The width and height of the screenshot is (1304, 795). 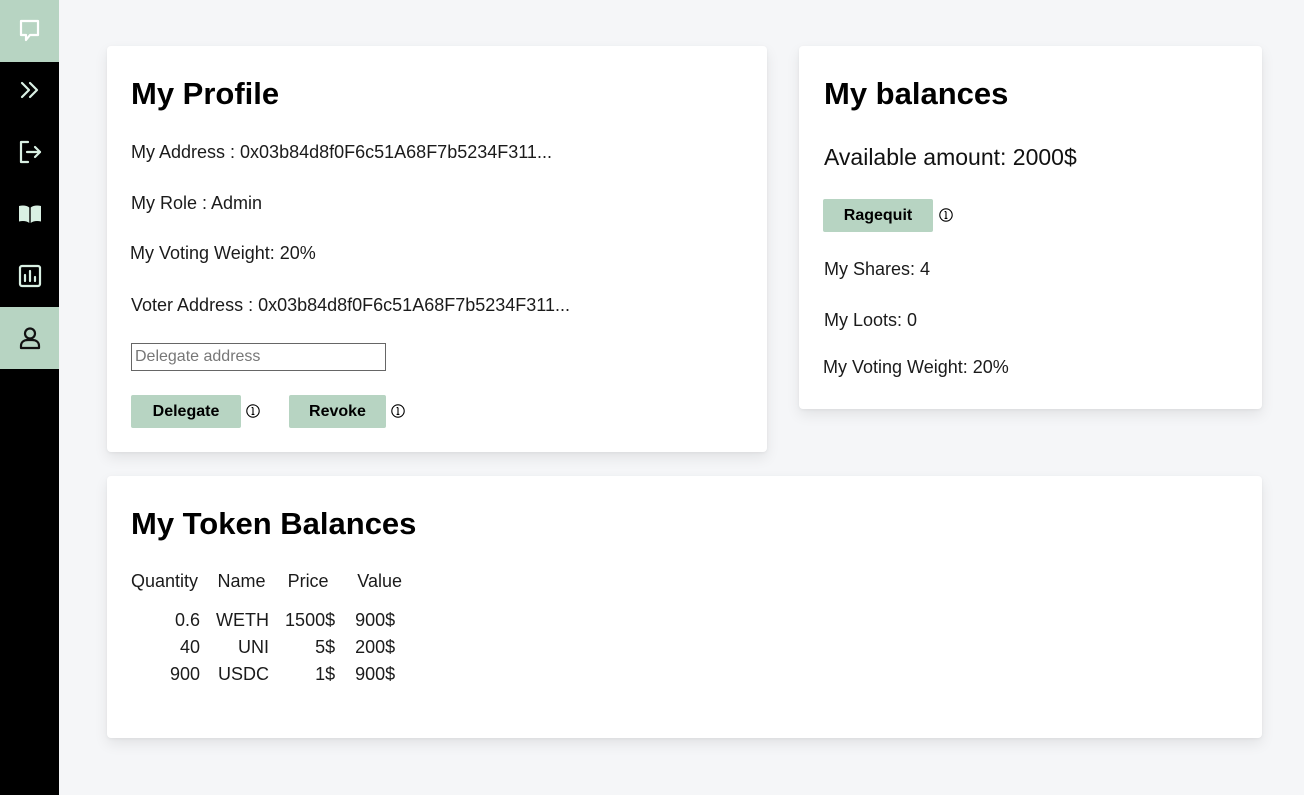 I want to click on sidebar-item-stats, so click(x=29, y=276).